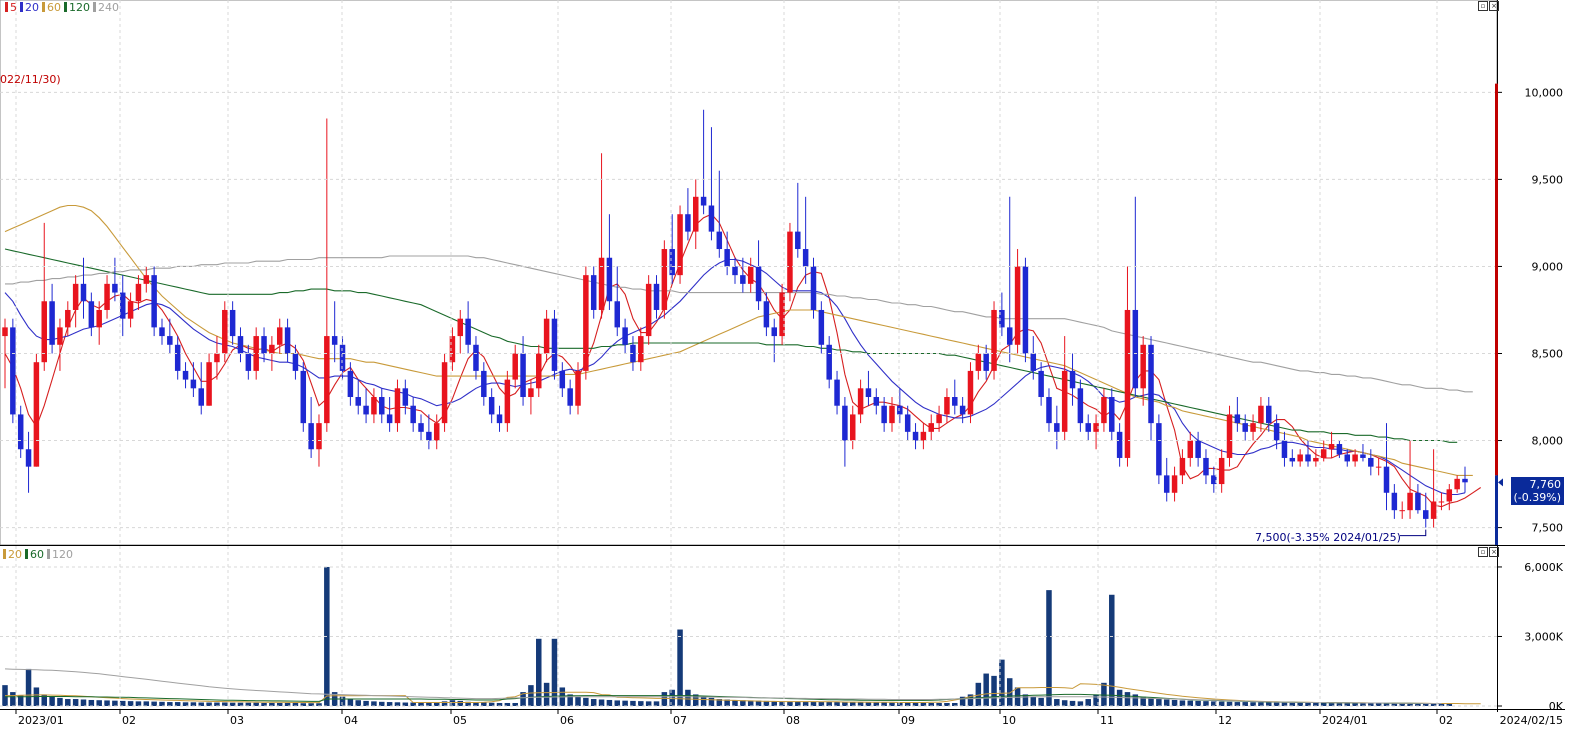  I want to click on legend-label-vol-ma-20: 20, so click(15, 554).